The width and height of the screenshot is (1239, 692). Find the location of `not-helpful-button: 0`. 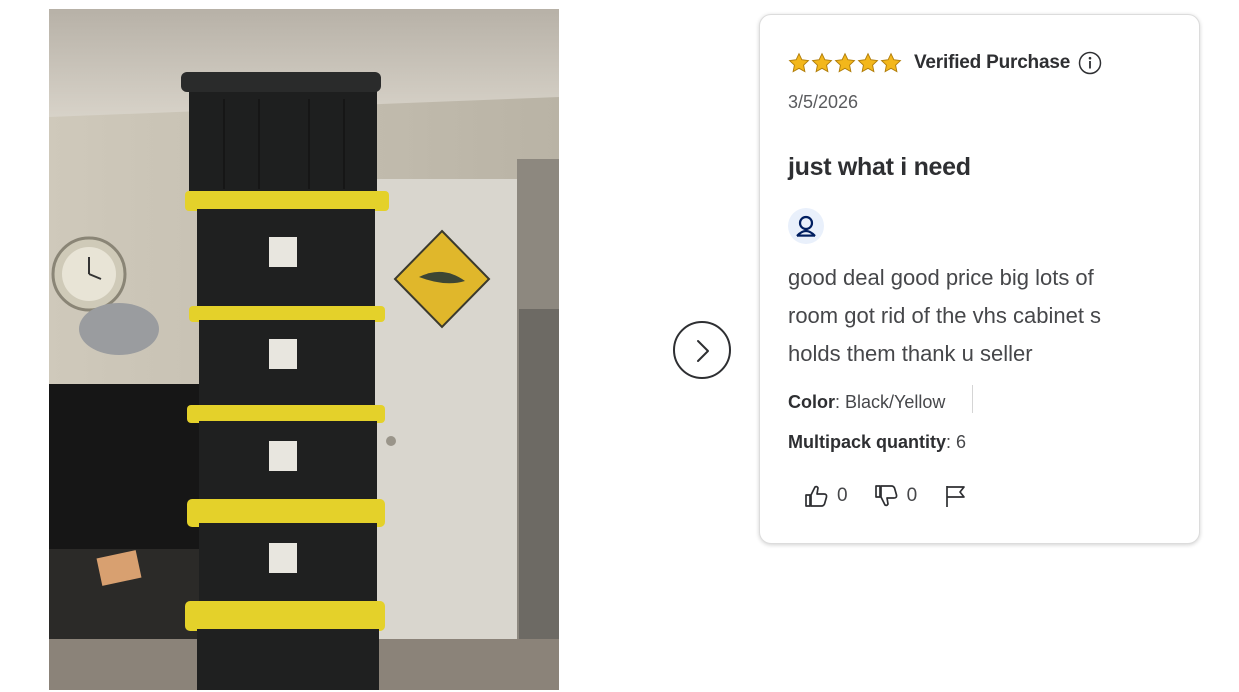

not-helpful-button: 0 is located at coordinates (896, 496).